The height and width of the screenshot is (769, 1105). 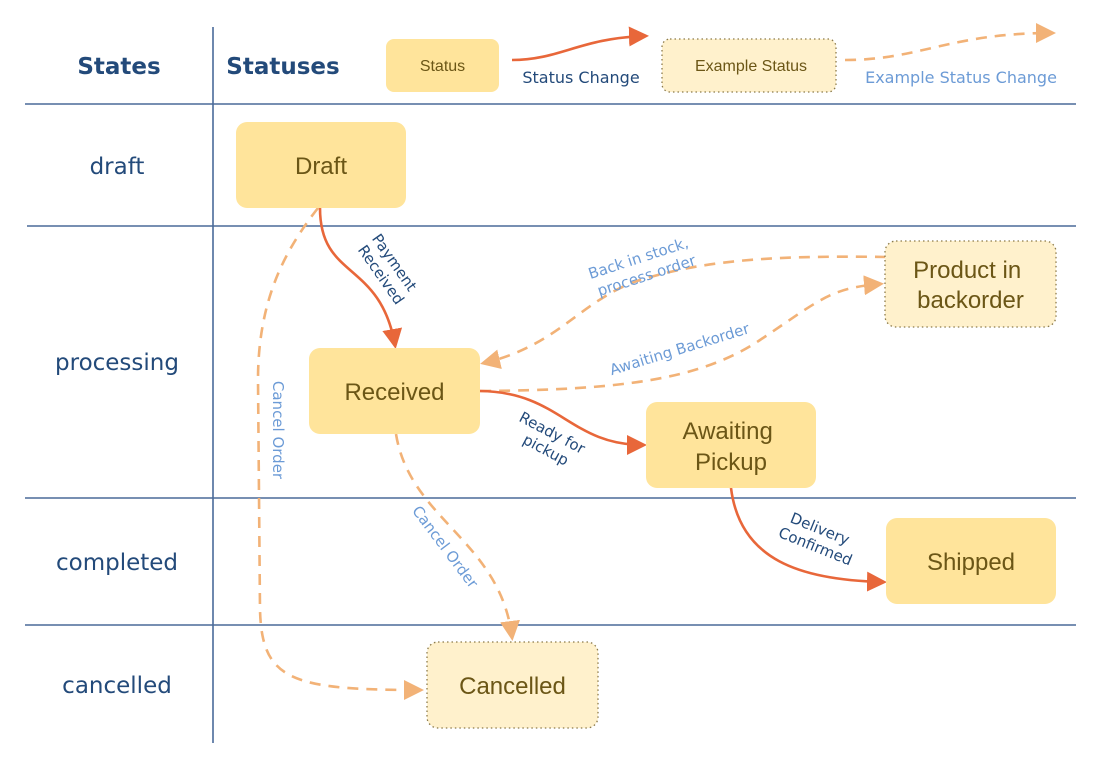 What do you see at coordinates (117, 363) in the screenshot?
I see `lane-label-processing: processing` at bounding box center [117, 363].